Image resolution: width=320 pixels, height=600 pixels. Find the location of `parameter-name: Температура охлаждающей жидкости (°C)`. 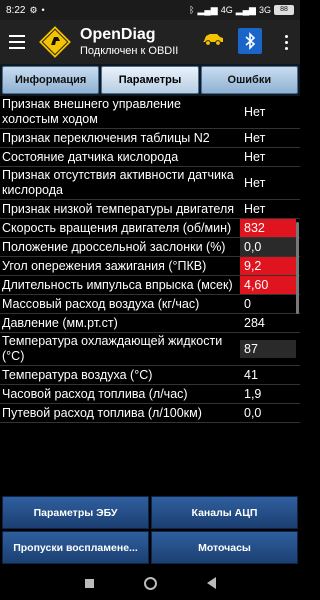

parameter-name: Температура охлаждающей жидкости (°C) is located at coordinates (112, 348).